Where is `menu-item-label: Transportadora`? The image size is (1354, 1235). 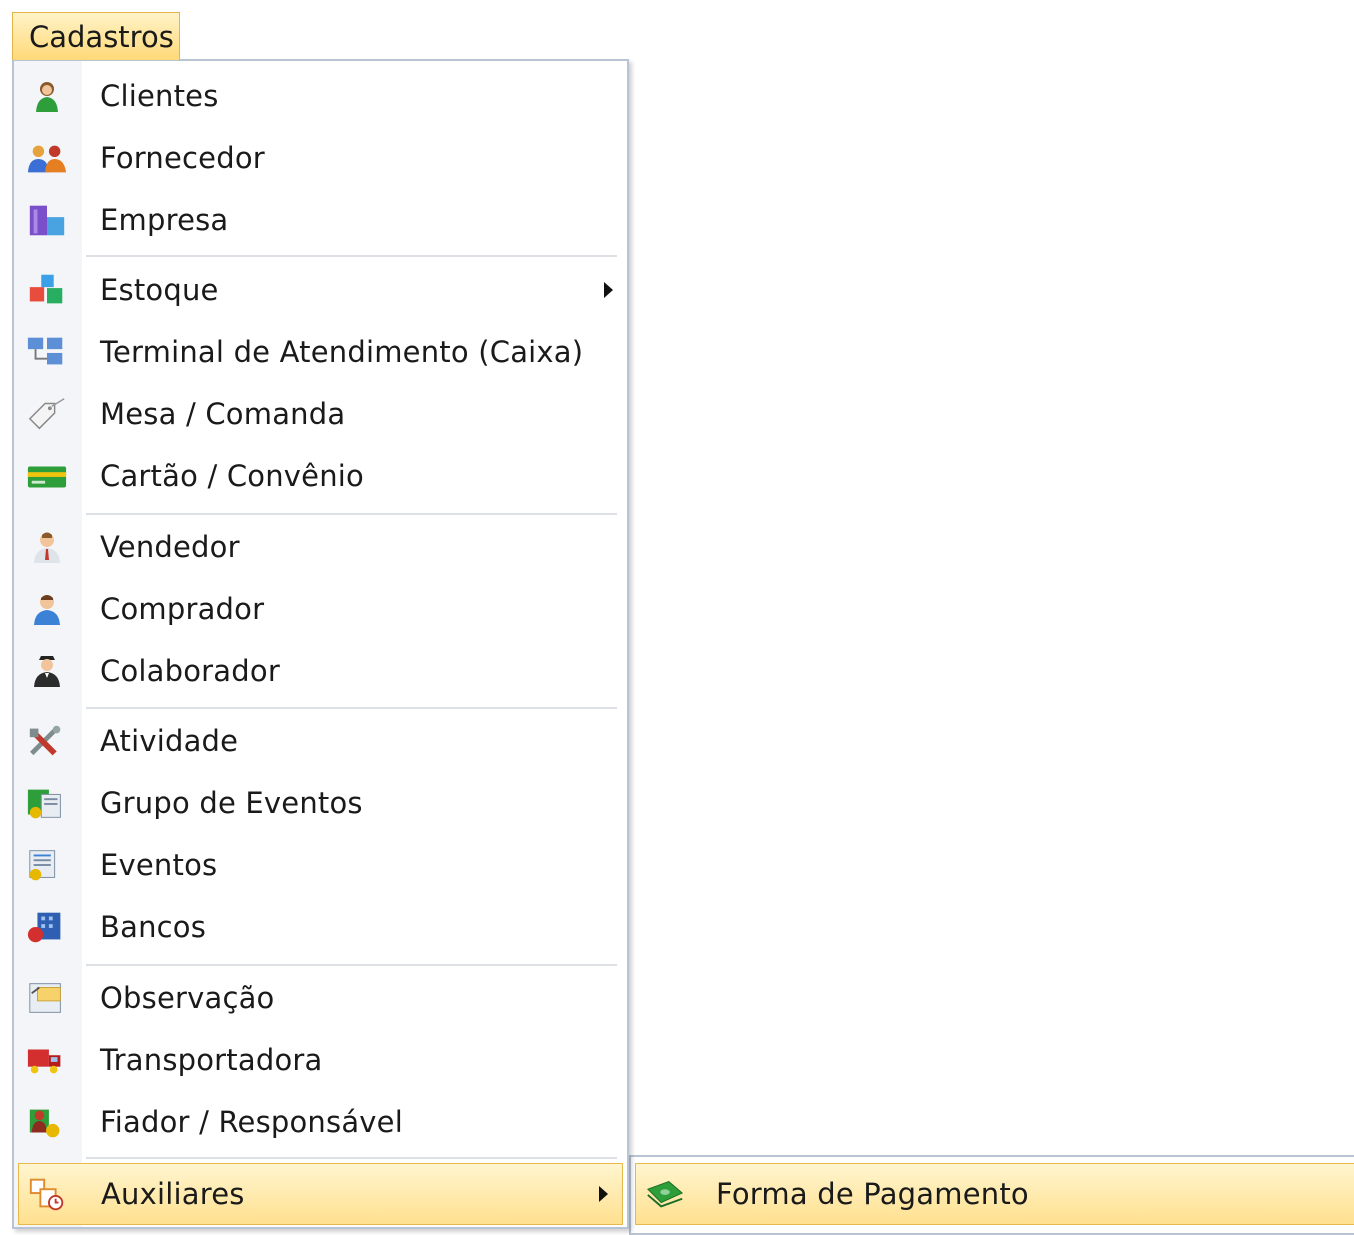
menu-item-label: Transportadora is located at coordinates (211, 1060).